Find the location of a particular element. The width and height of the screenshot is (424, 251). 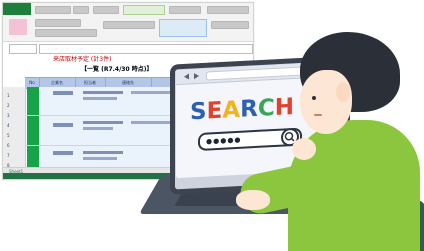

search-letter: C is located at coordinates (266, 108).